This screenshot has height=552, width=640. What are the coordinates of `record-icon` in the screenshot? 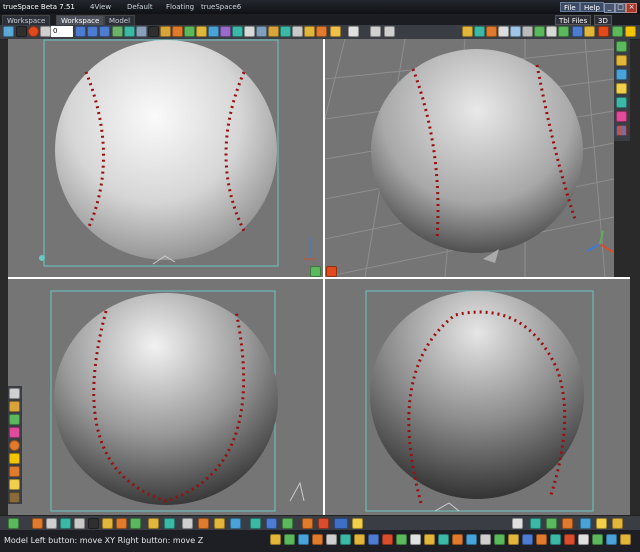 It's located at (33, 31).